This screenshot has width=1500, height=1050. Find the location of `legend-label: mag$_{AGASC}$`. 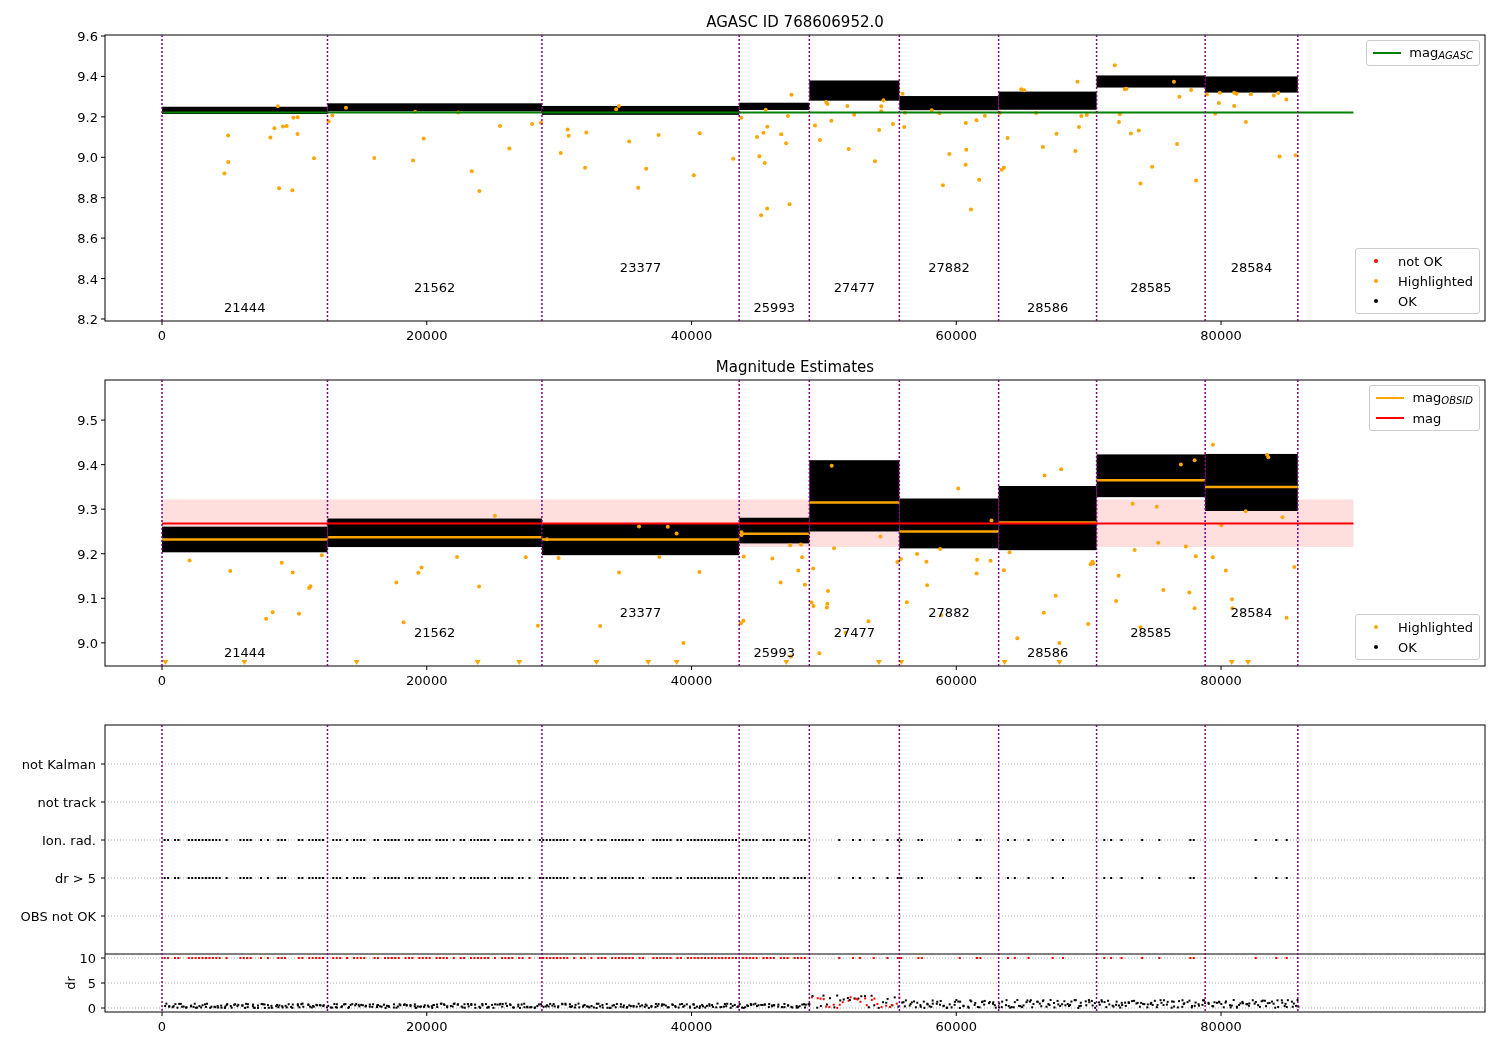

legend-label: mag$_{AGASC}$ is located at coordinates (1441, 53).